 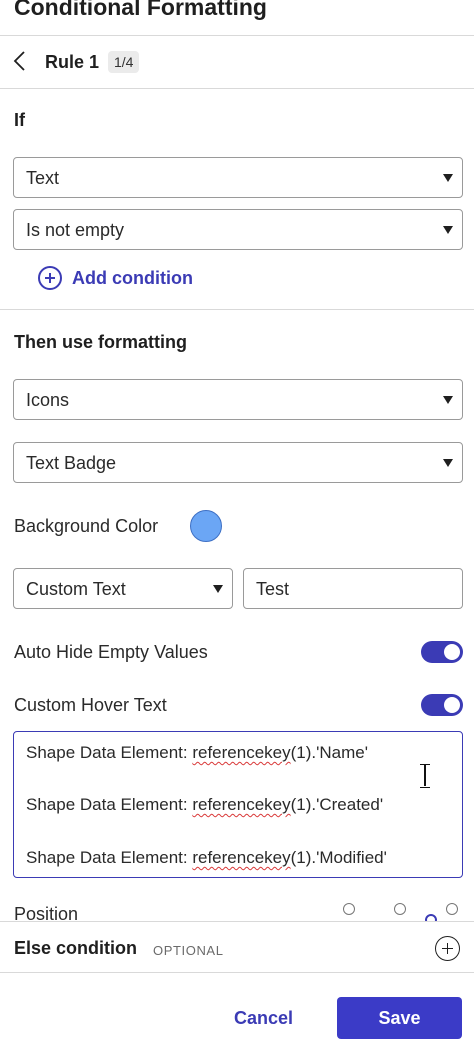 What do you see at coordinates (72, 62) in the screenshot?
I see `rule-name: Rule 1` at bounding box center [72, 62].